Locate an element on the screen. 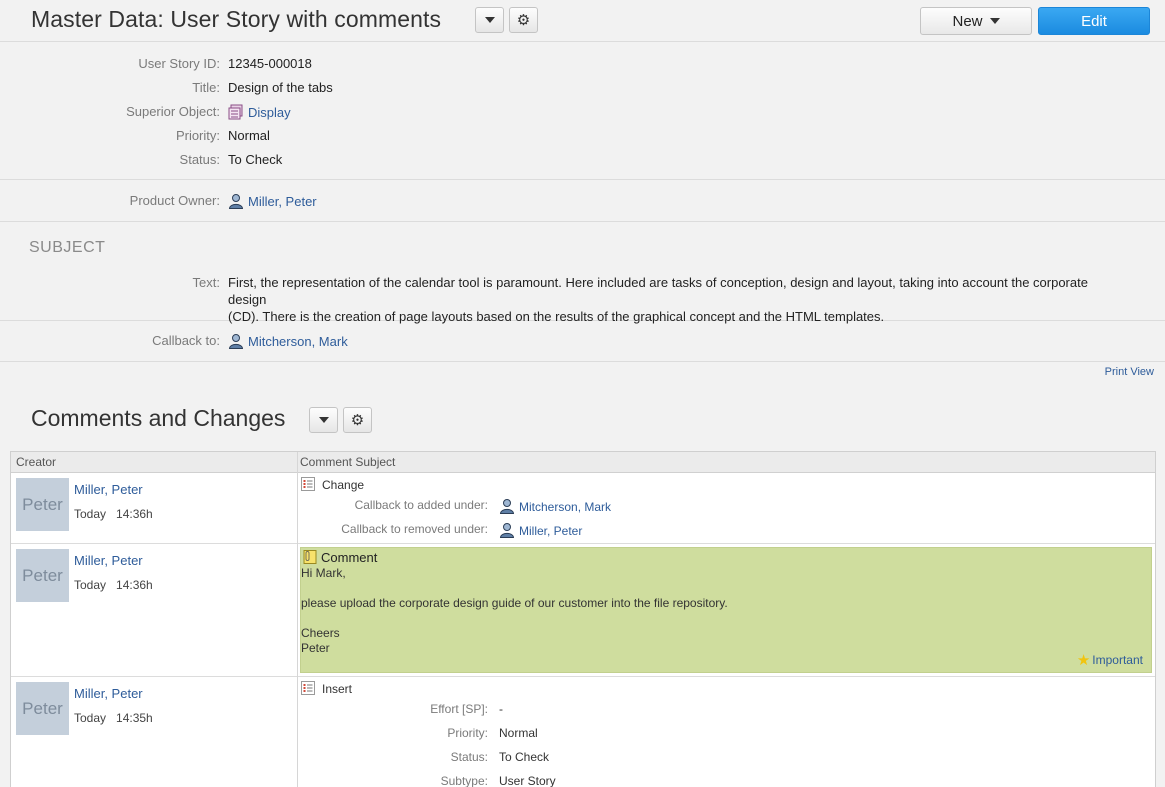 This screenshot has height=787, width=1165. subject-heading: SUBJECT is located at coordinates (67, 247).